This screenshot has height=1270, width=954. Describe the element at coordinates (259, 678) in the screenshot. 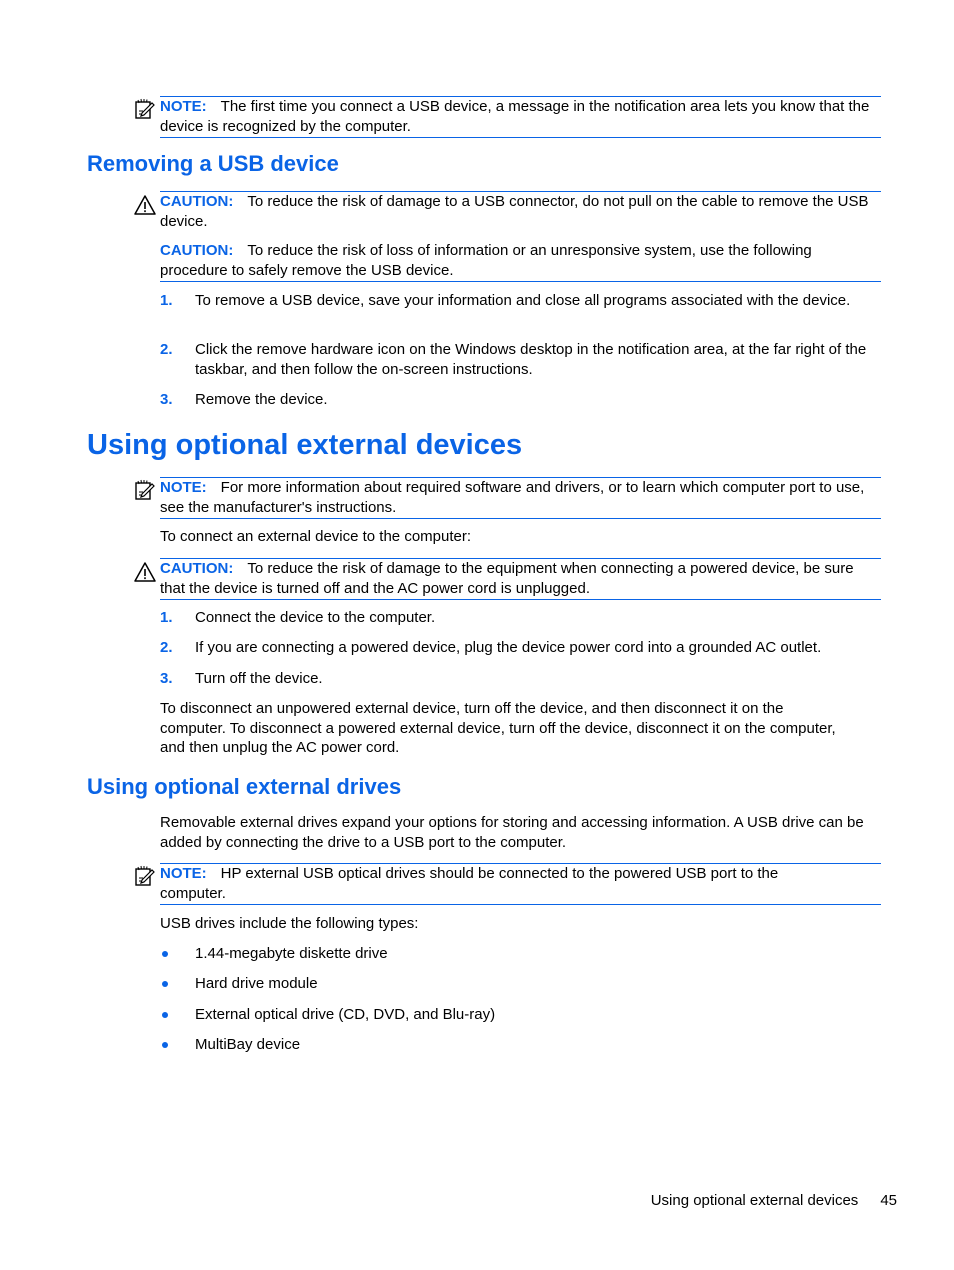

I see `step-text: Turn off the device.` at that location.